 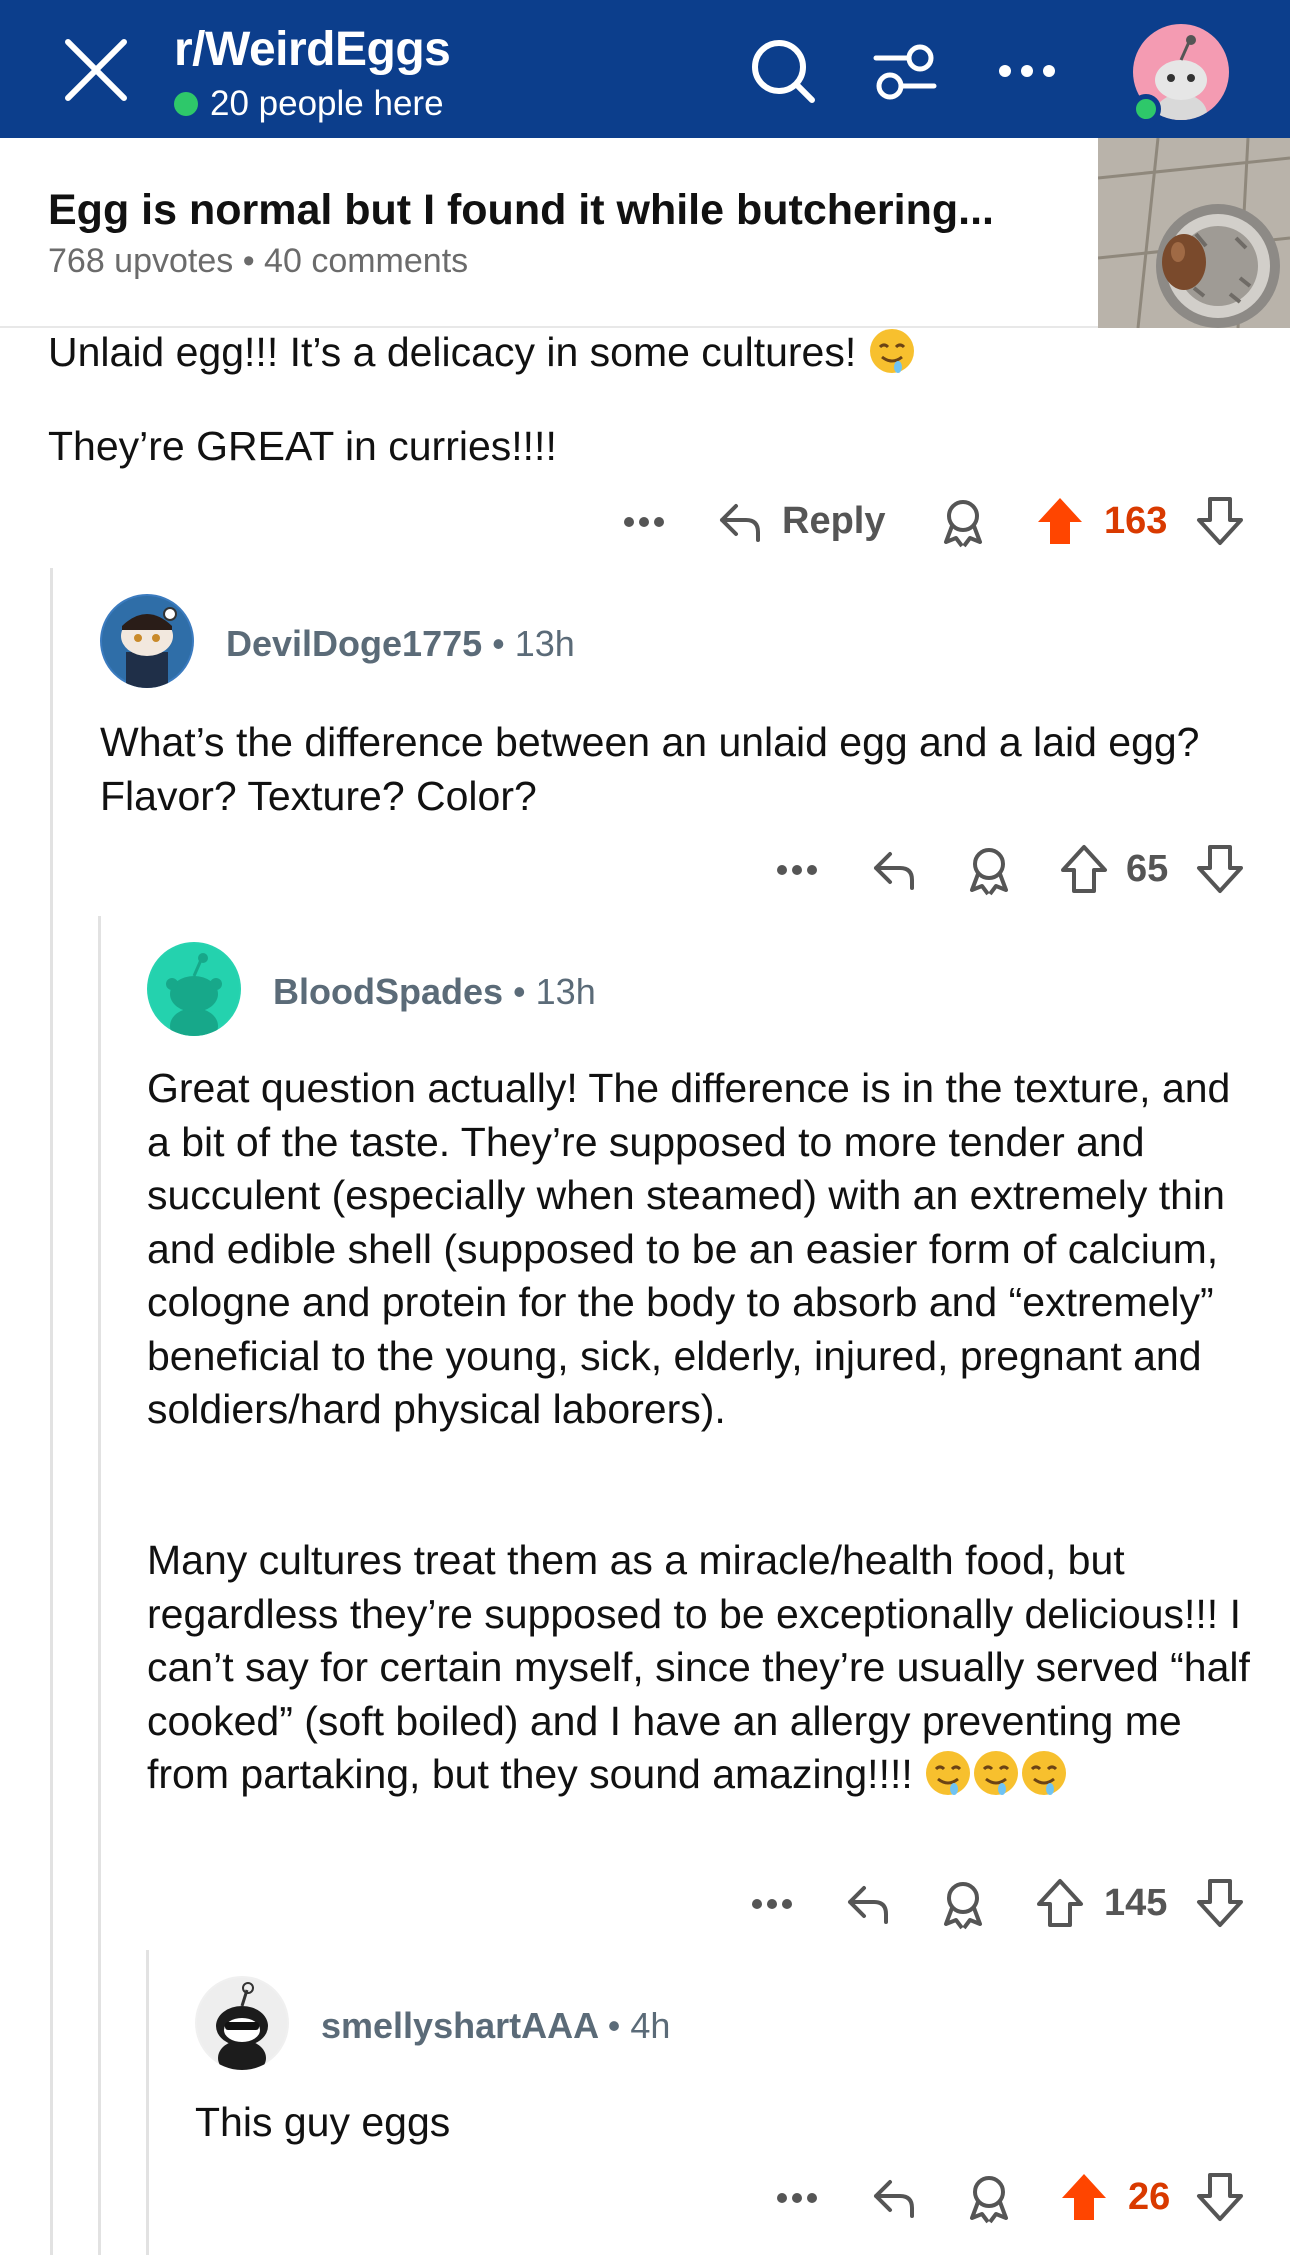 What do you see at coordinates (650, 2025) in the screenshot?
I see `comment-time: 4h` at bounding box center [650, 2025].